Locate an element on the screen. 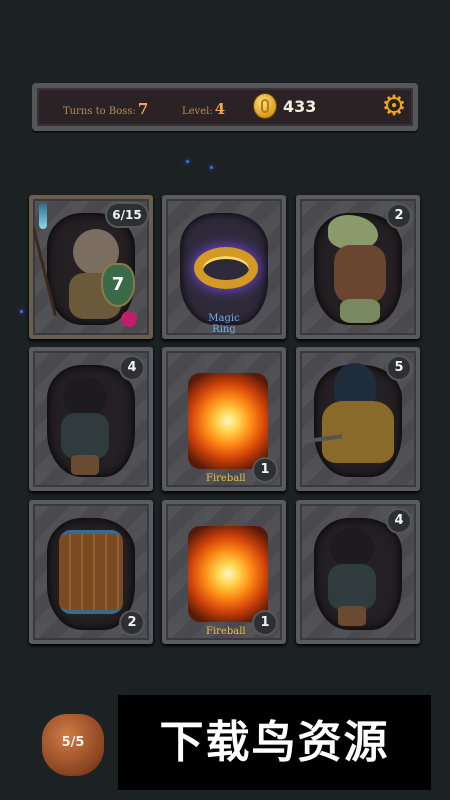  card-hooded-rogue: 5 is located at coordinates (358, 419).